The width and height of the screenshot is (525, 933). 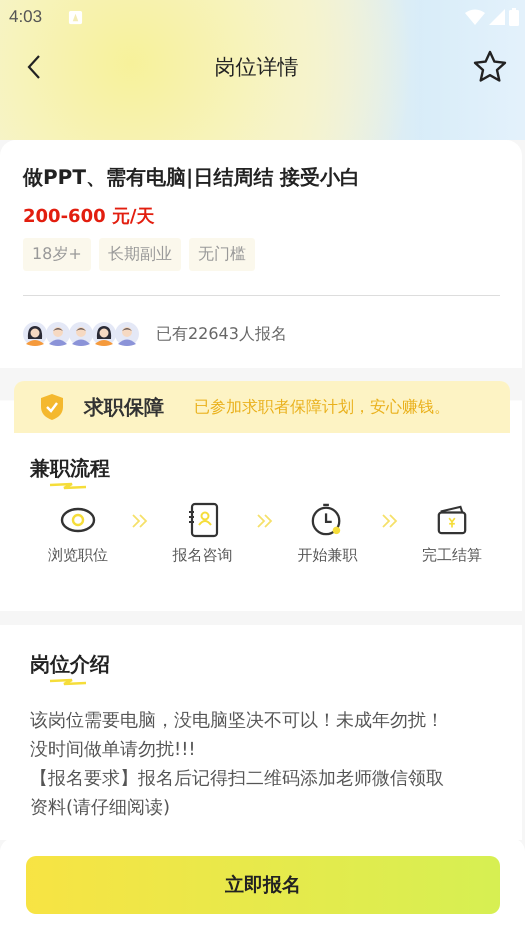 What do you see at coordinates (202, 520) in the screenshot?
I see `contact-book-icon` at bounding box center [202, 520].